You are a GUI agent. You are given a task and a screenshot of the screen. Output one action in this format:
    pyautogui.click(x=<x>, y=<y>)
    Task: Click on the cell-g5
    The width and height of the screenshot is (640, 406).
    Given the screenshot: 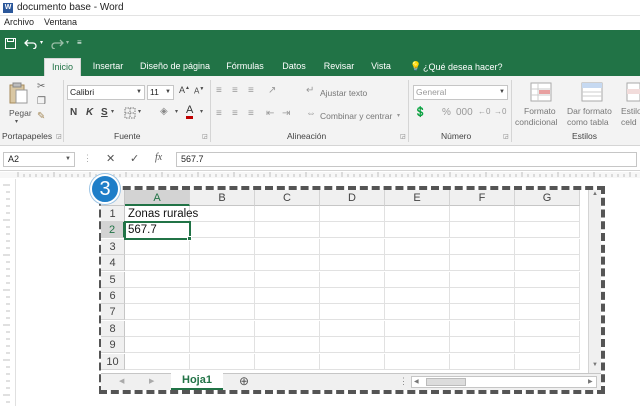 What is the action you would take?
    pyautogui.click(x=547, y=279)
    